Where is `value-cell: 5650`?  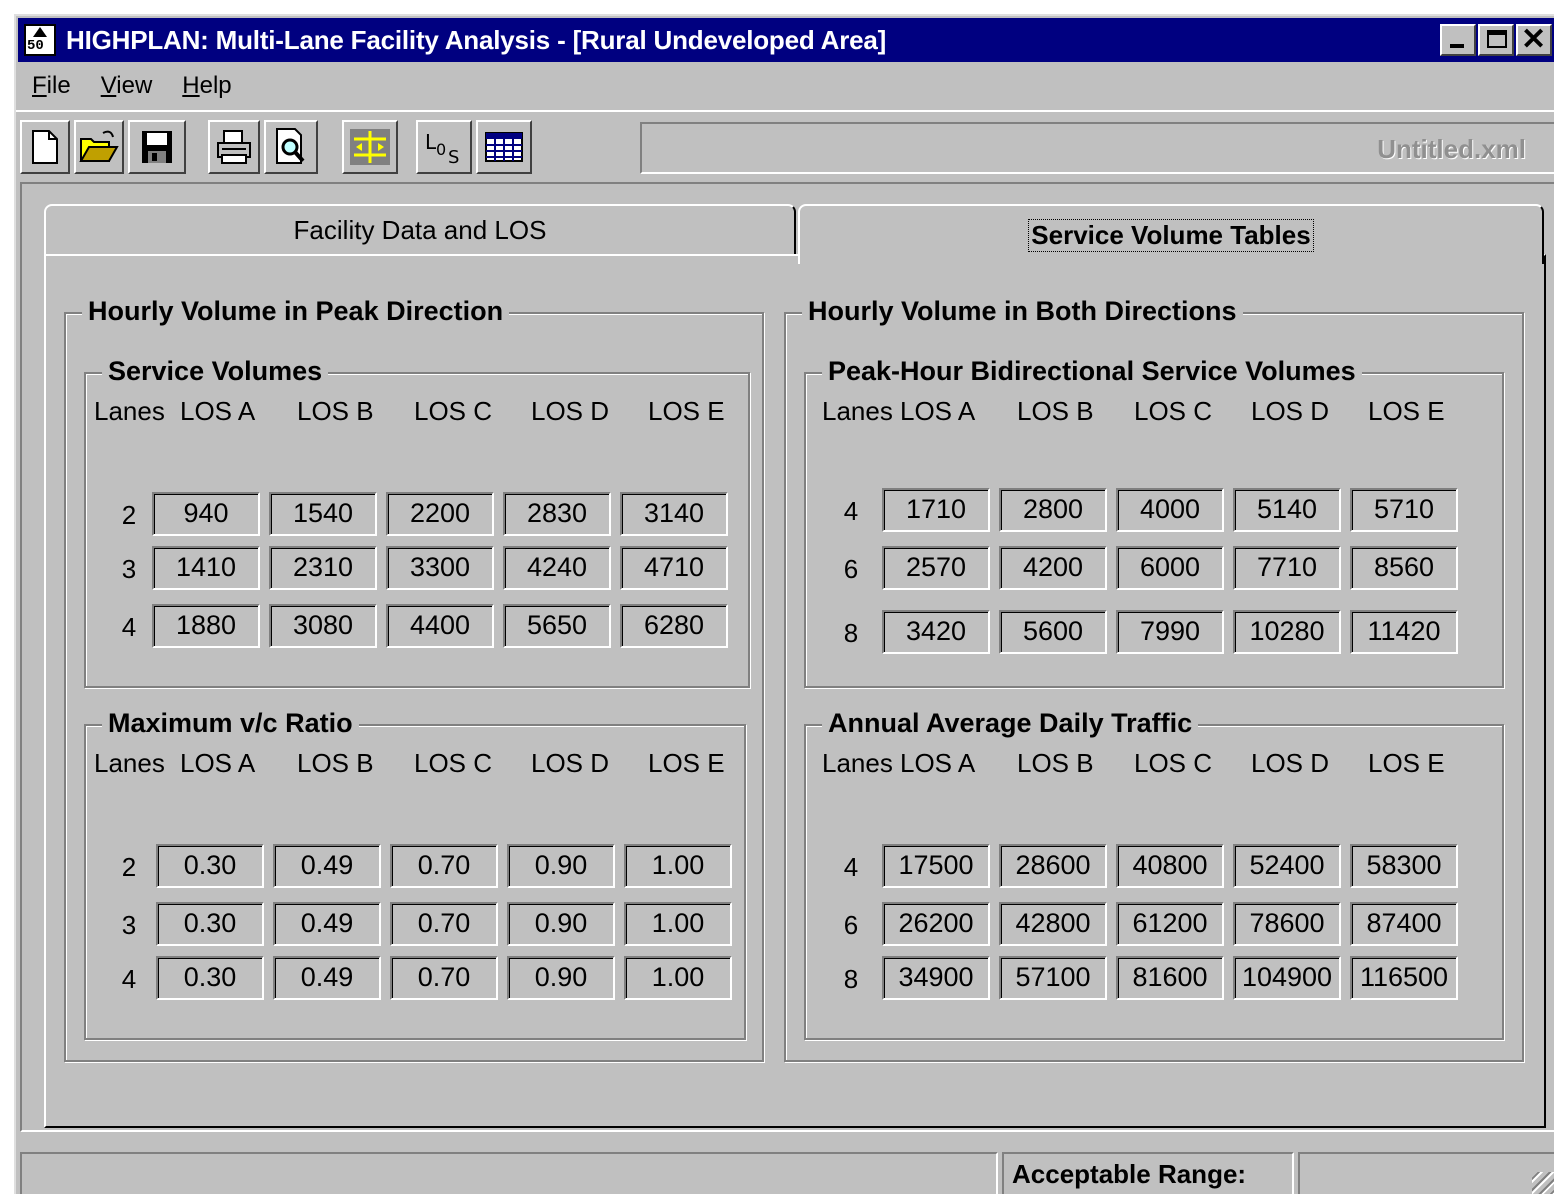 value-cell: 5650 is located at coordinates (557, 626).